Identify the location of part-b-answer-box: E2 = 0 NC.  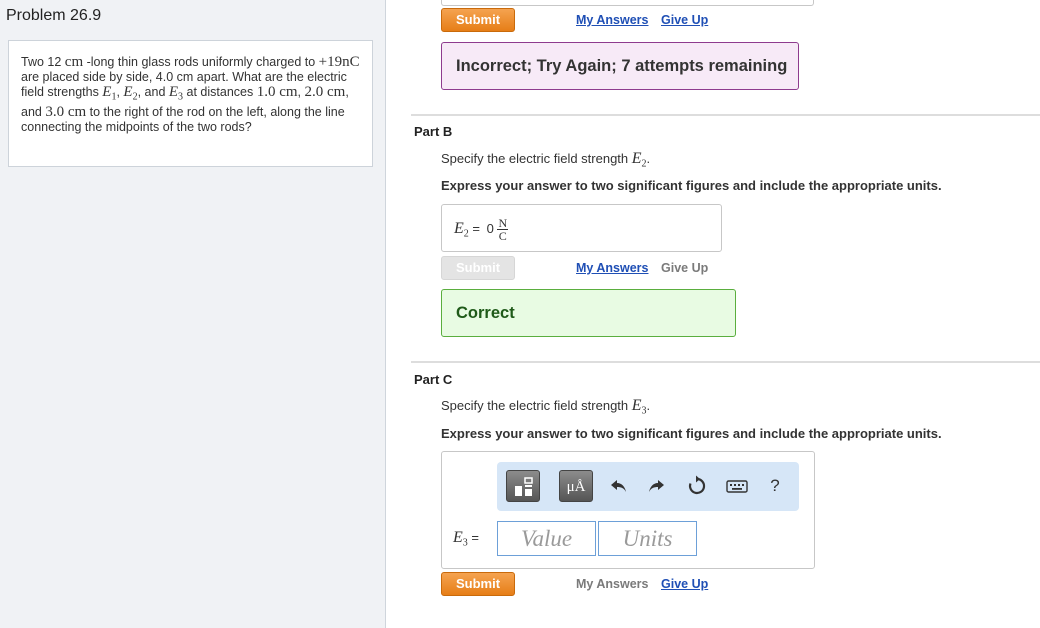
(581, 228).